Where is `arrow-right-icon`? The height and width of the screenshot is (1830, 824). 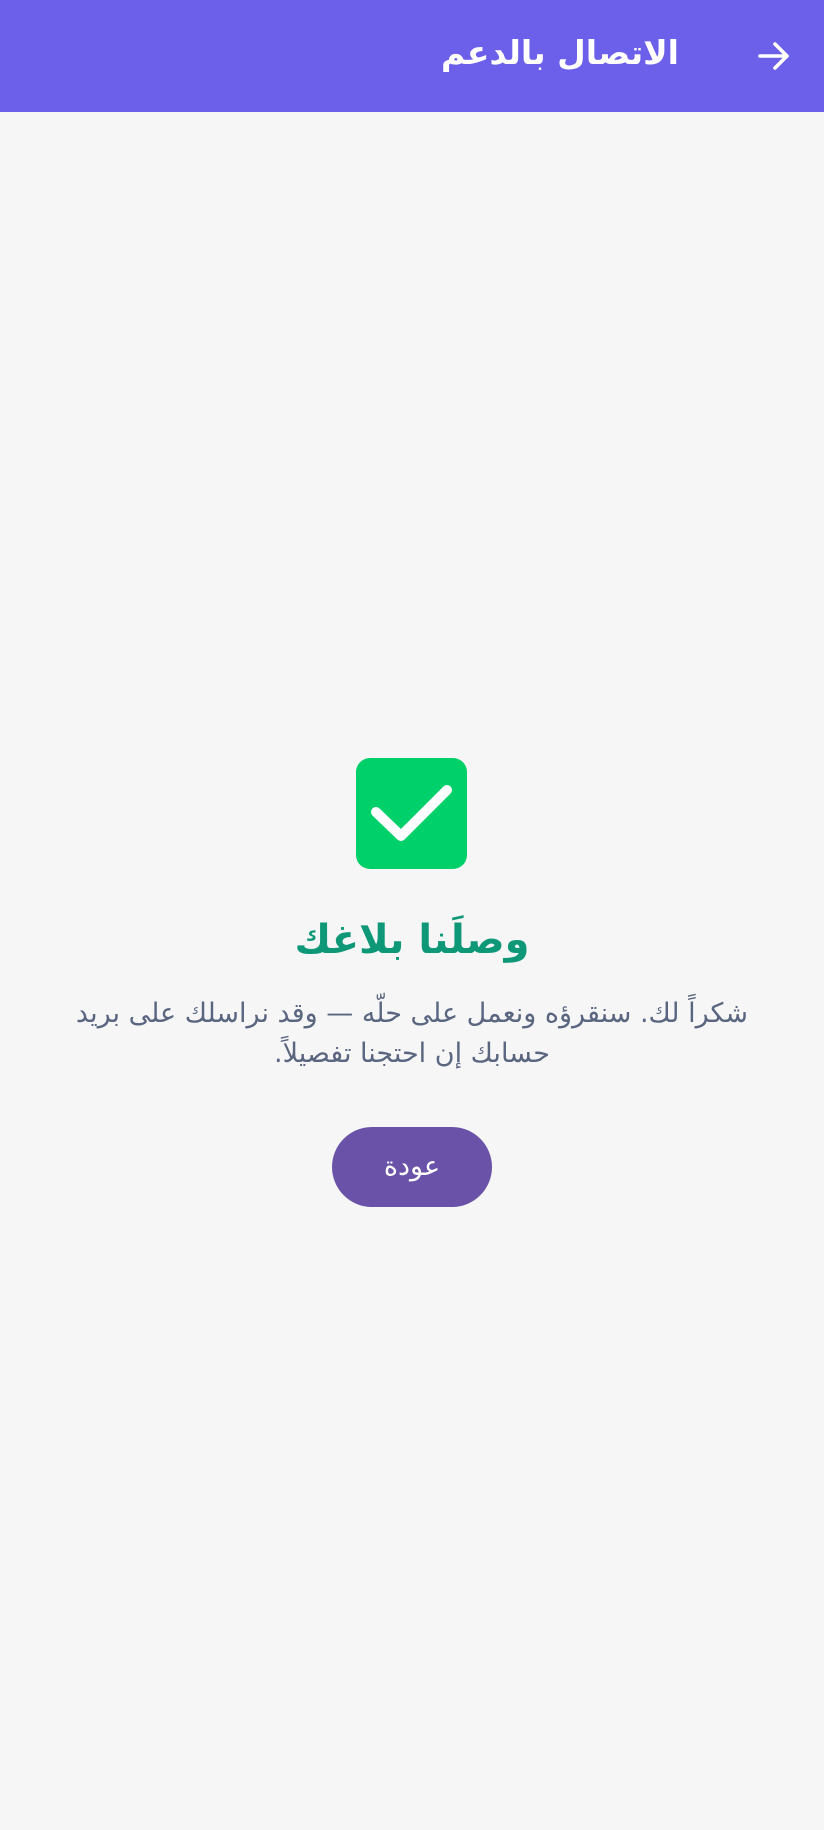
arrow-right-icon is located at coordinates (773, 56).